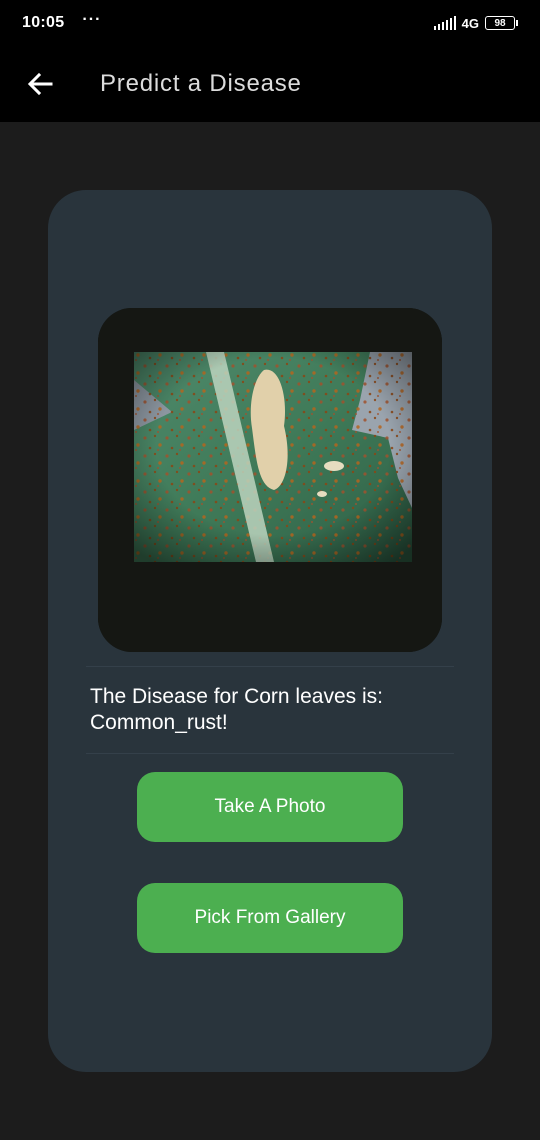  What do you see at coordinates (444, 23) in the screenshot?
I see `signal-strength-icon` at bounding box center [444, 23].